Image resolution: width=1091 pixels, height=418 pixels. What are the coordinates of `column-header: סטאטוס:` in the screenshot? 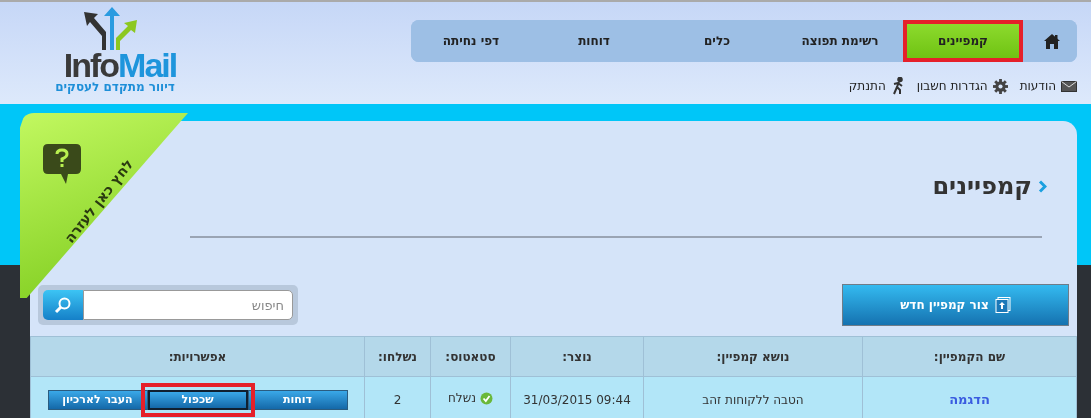 It's located at (470, 356).